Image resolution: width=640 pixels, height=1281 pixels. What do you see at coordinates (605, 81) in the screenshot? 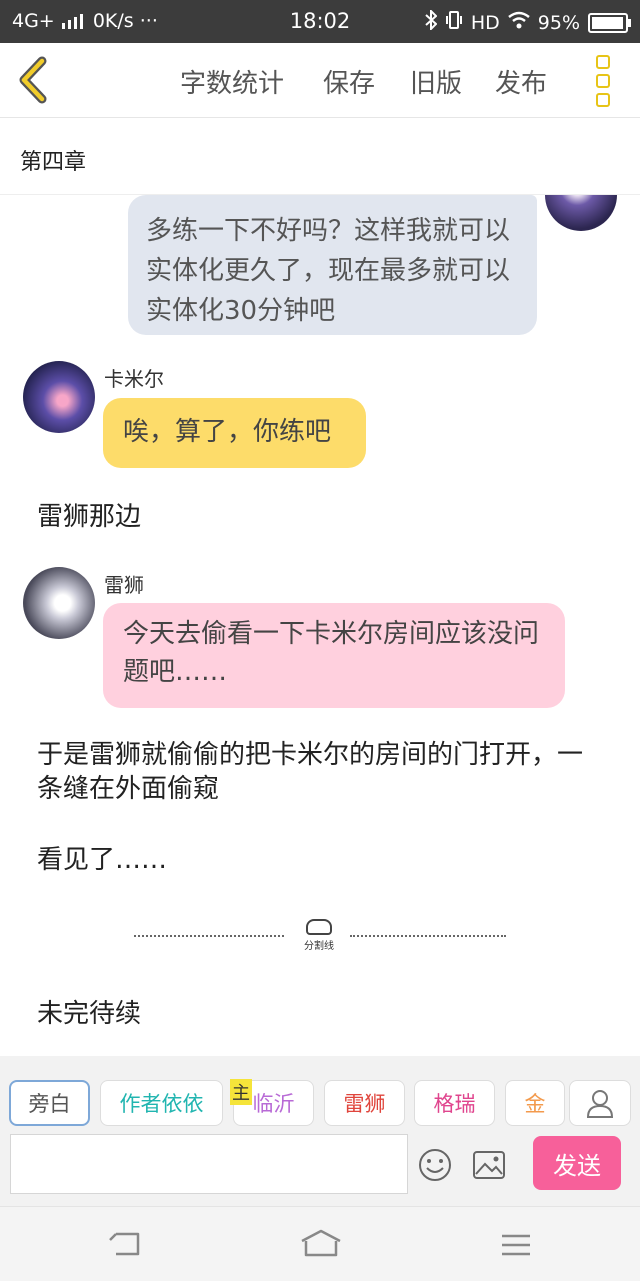
I see `more-menu-icon` at bounding box center [605, 81].